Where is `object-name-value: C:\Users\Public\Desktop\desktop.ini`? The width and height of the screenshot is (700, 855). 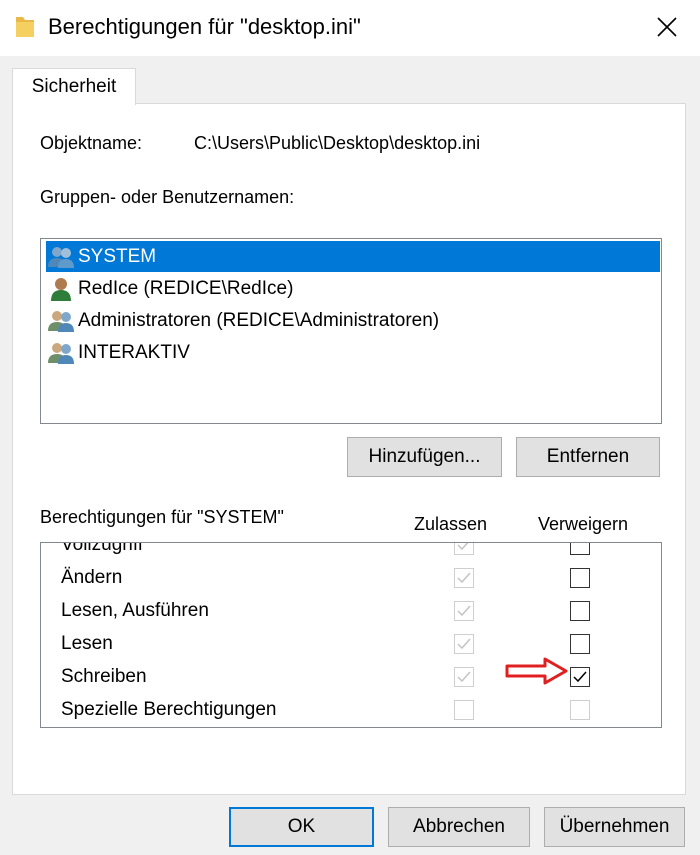 object-name-value: C:\Users\Public\Desktop\desktop.ini is located at coordinates (337, 143).